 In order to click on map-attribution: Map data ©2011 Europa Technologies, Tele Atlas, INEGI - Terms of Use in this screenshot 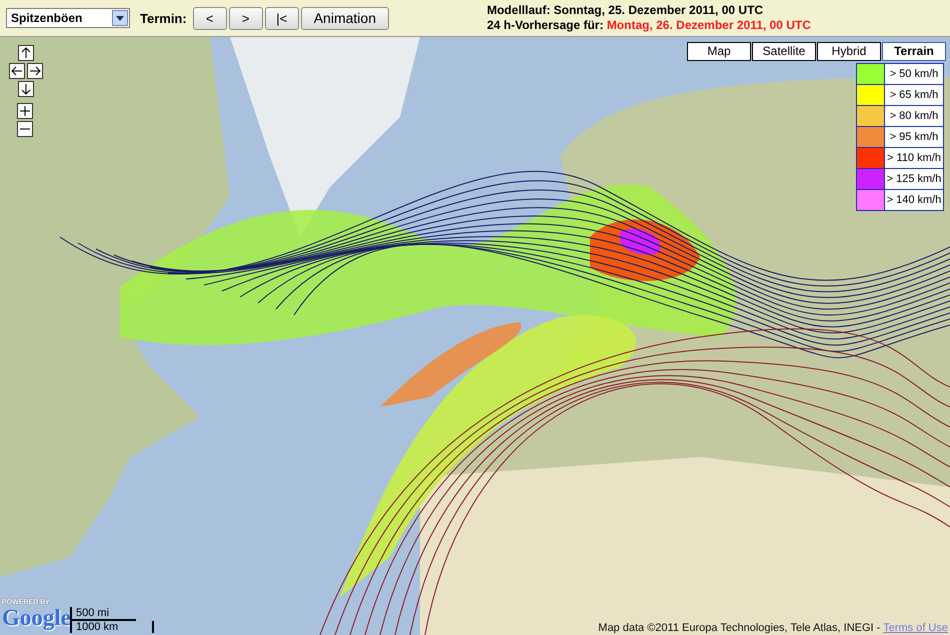, I will do `click(773, 628)`.